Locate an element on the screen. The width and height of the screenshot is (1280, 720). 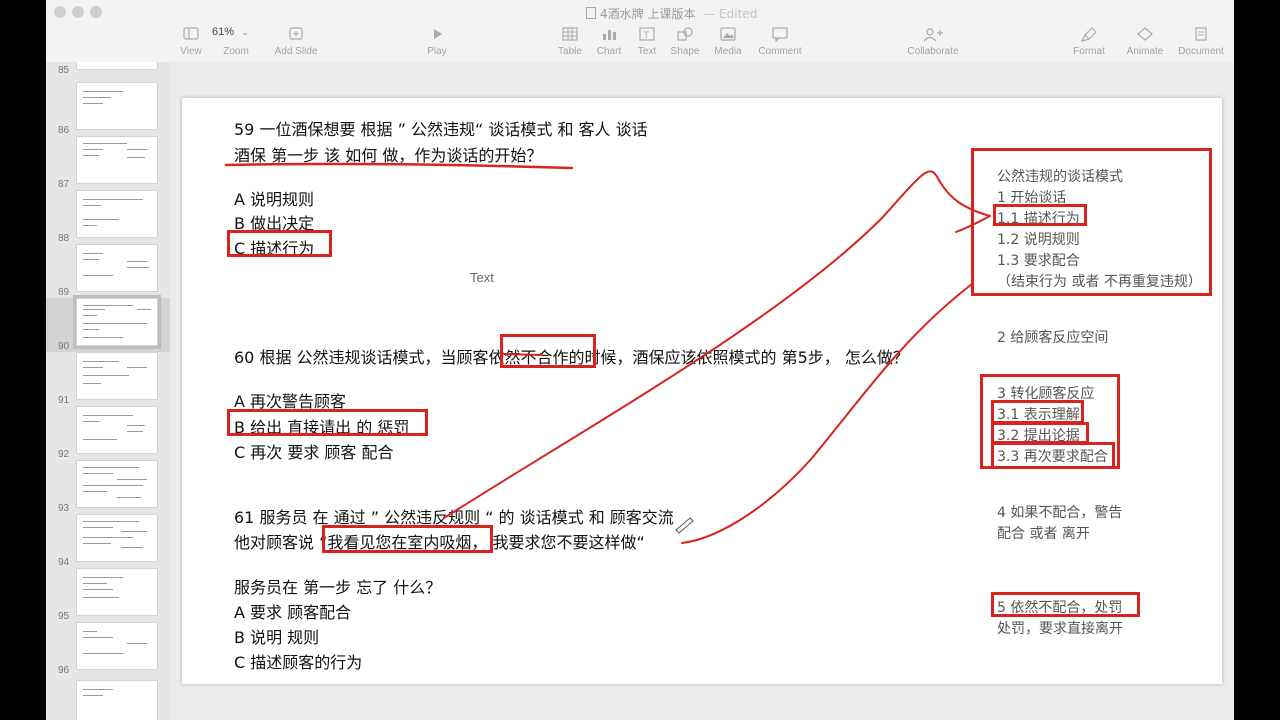
svg-text: T is located at coordinates (647, 35).